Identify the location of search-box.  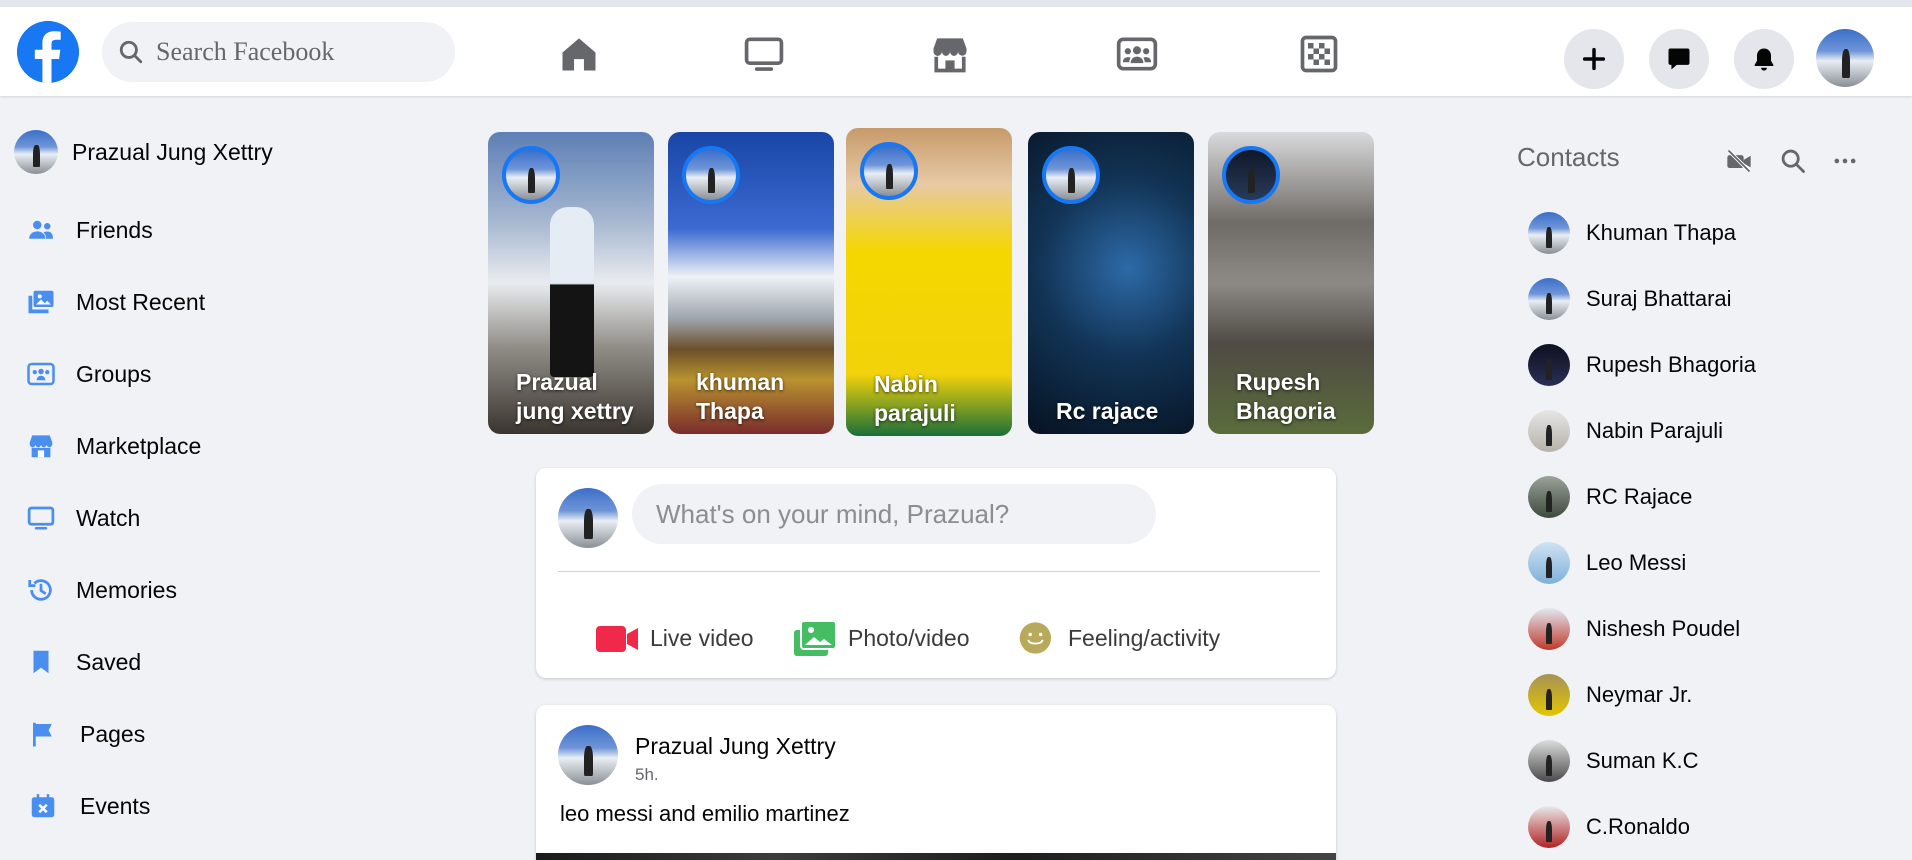
(278, 52).